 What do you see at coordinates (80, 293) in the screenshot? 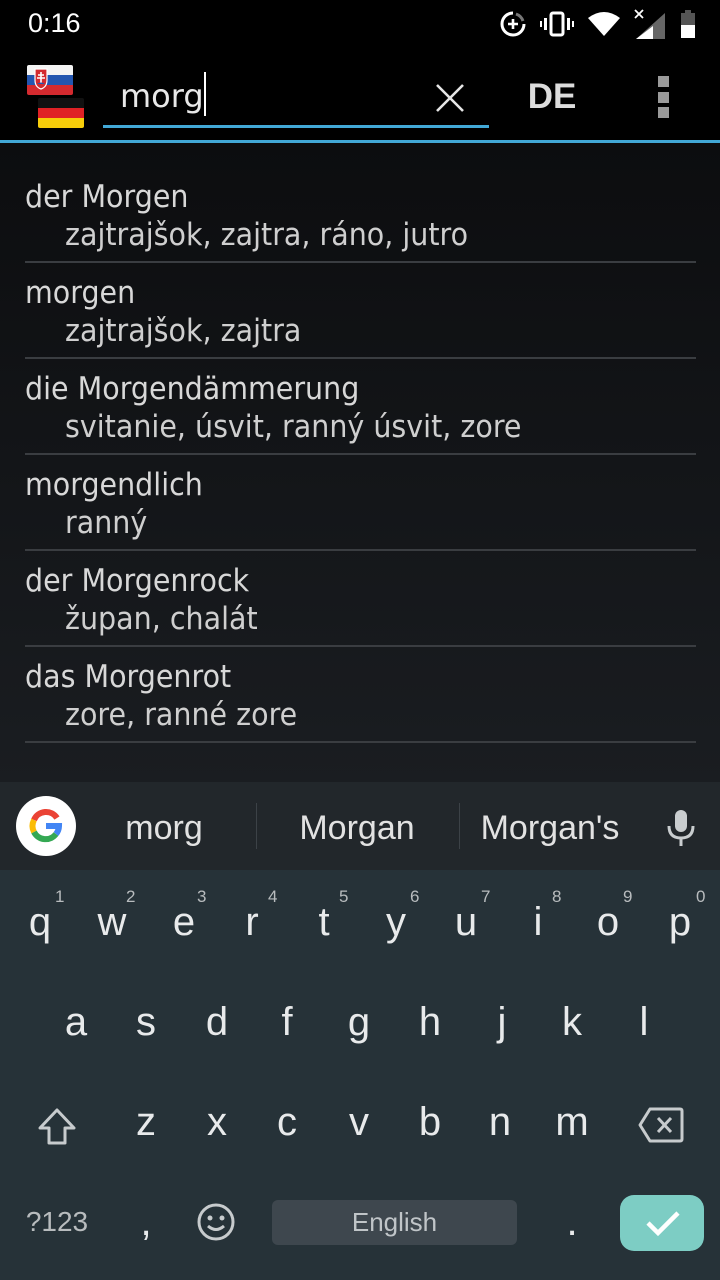
I see `result-word: morgen` at bounding box center [80, 293].